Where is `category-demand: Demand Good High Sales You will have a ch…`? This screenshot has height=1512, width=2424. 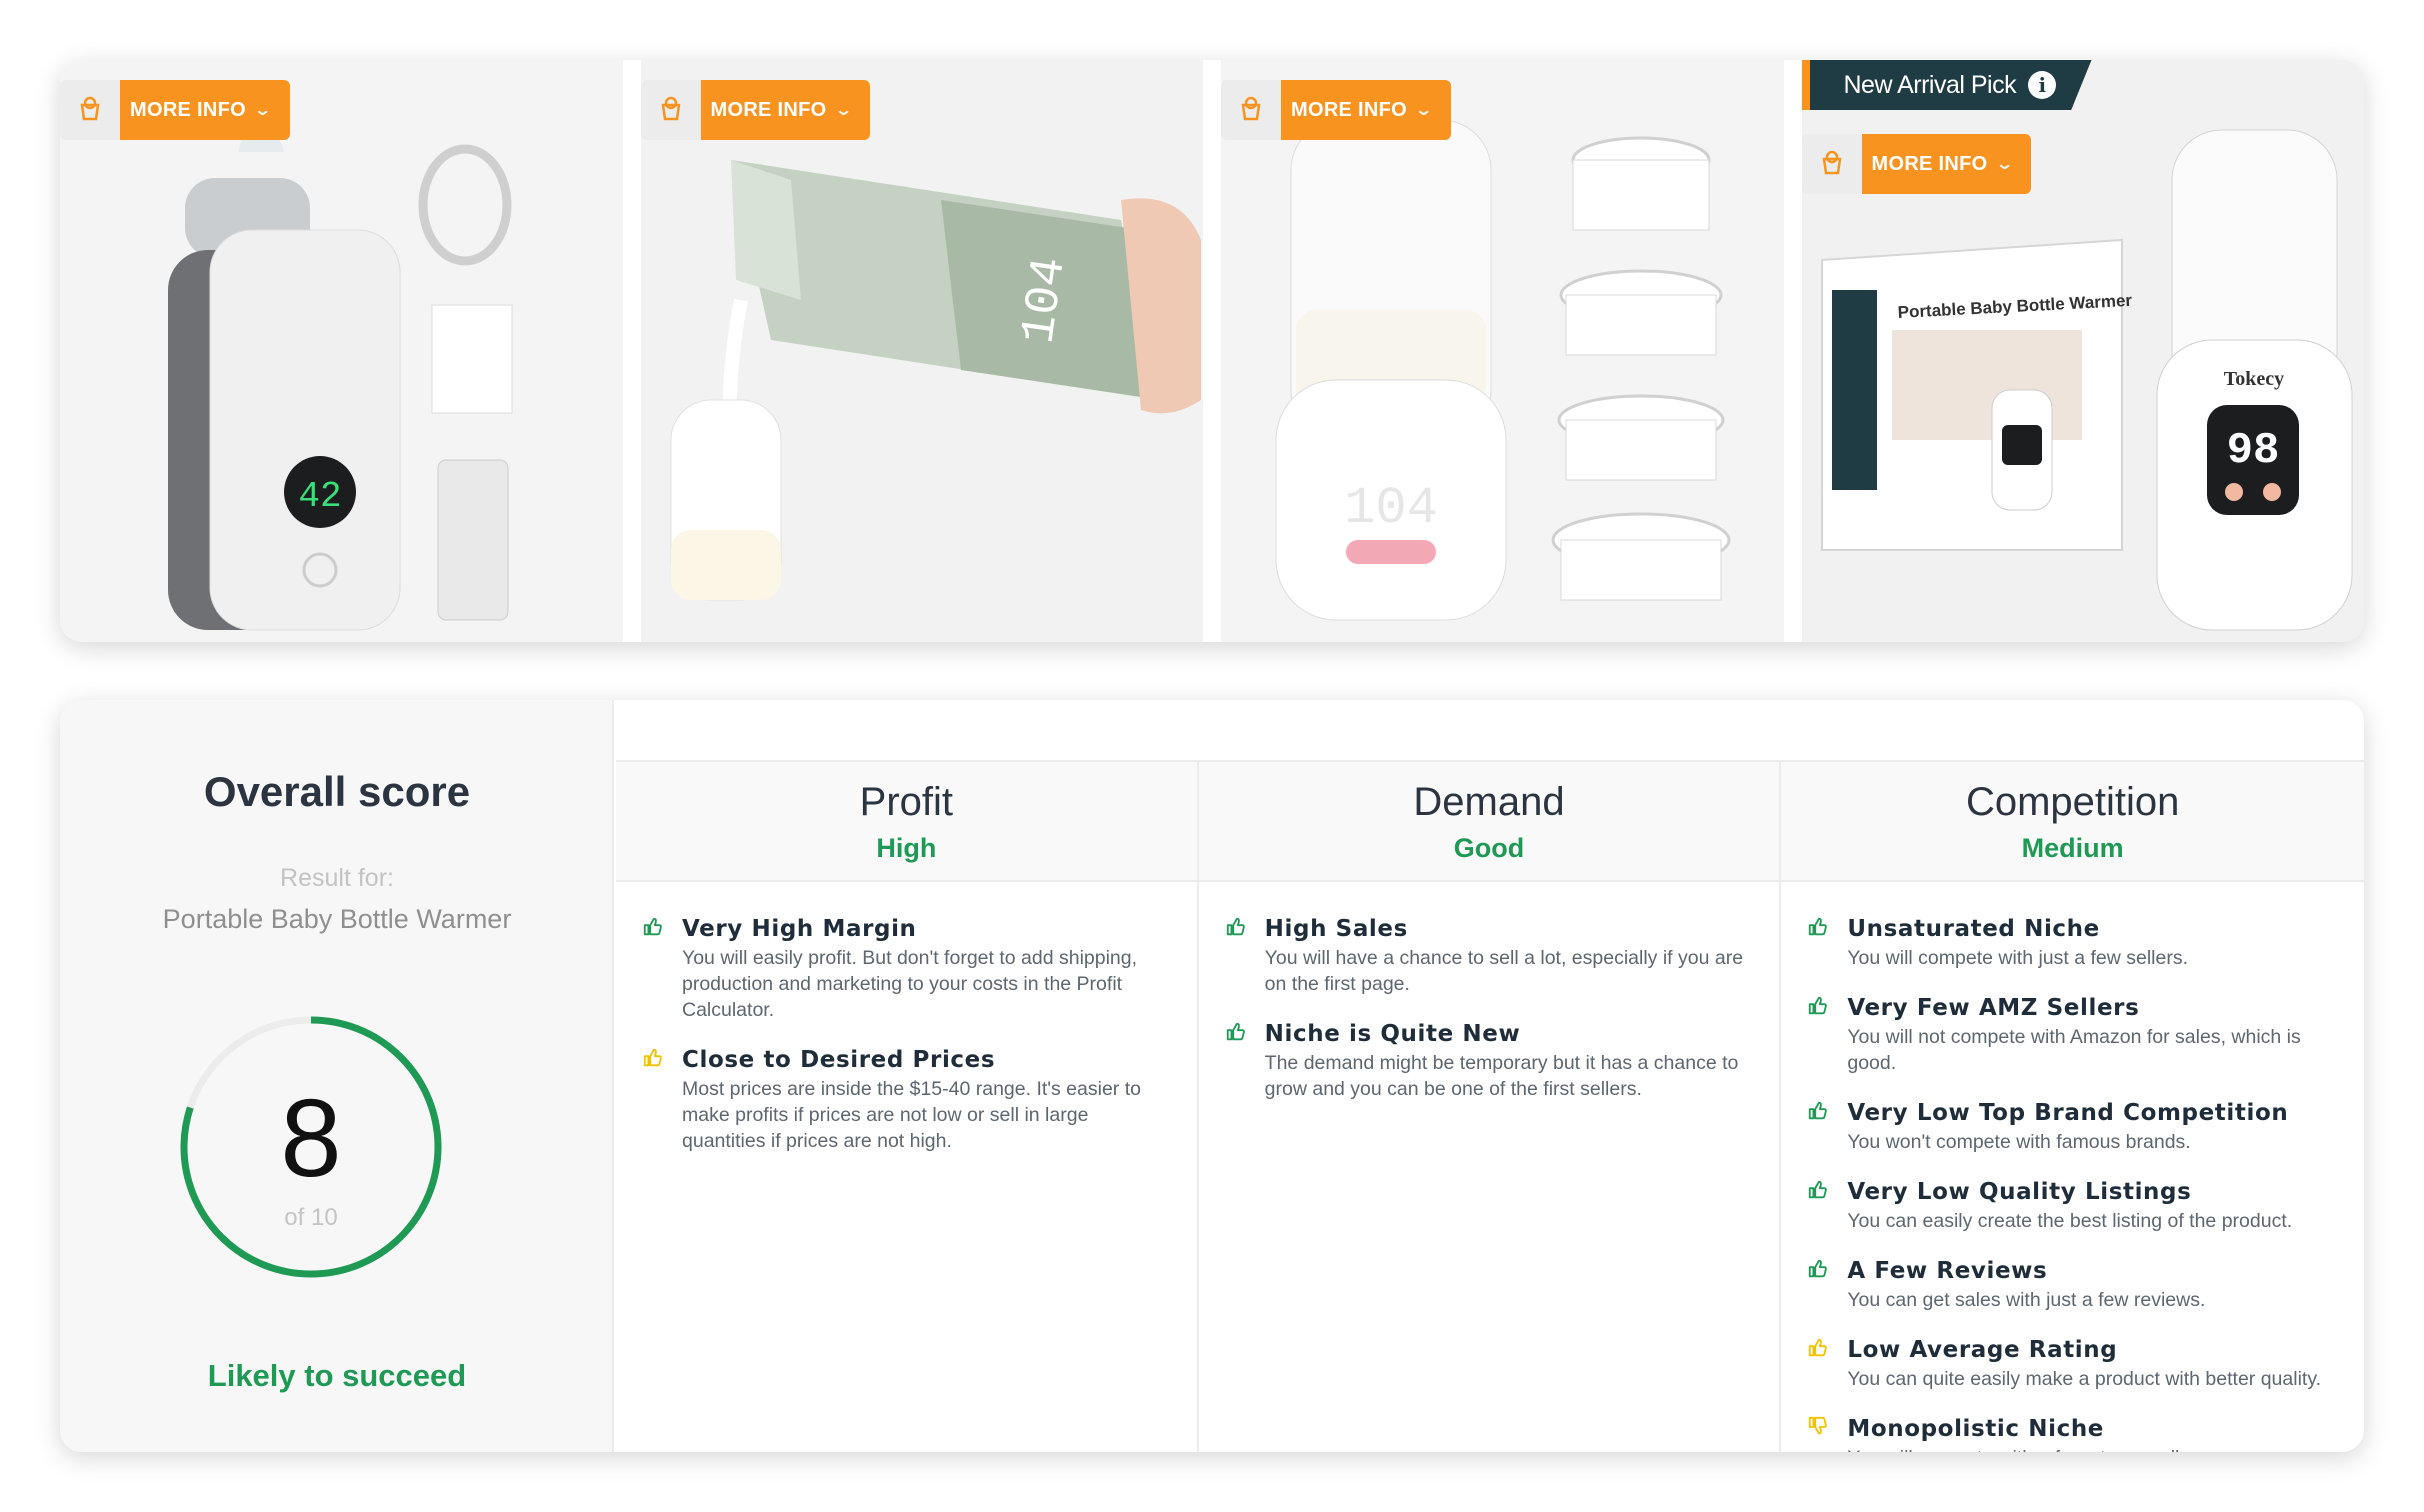 category-demand: Demand Good High Sales You will have a ch… is located at coordinates (1490, 1107).